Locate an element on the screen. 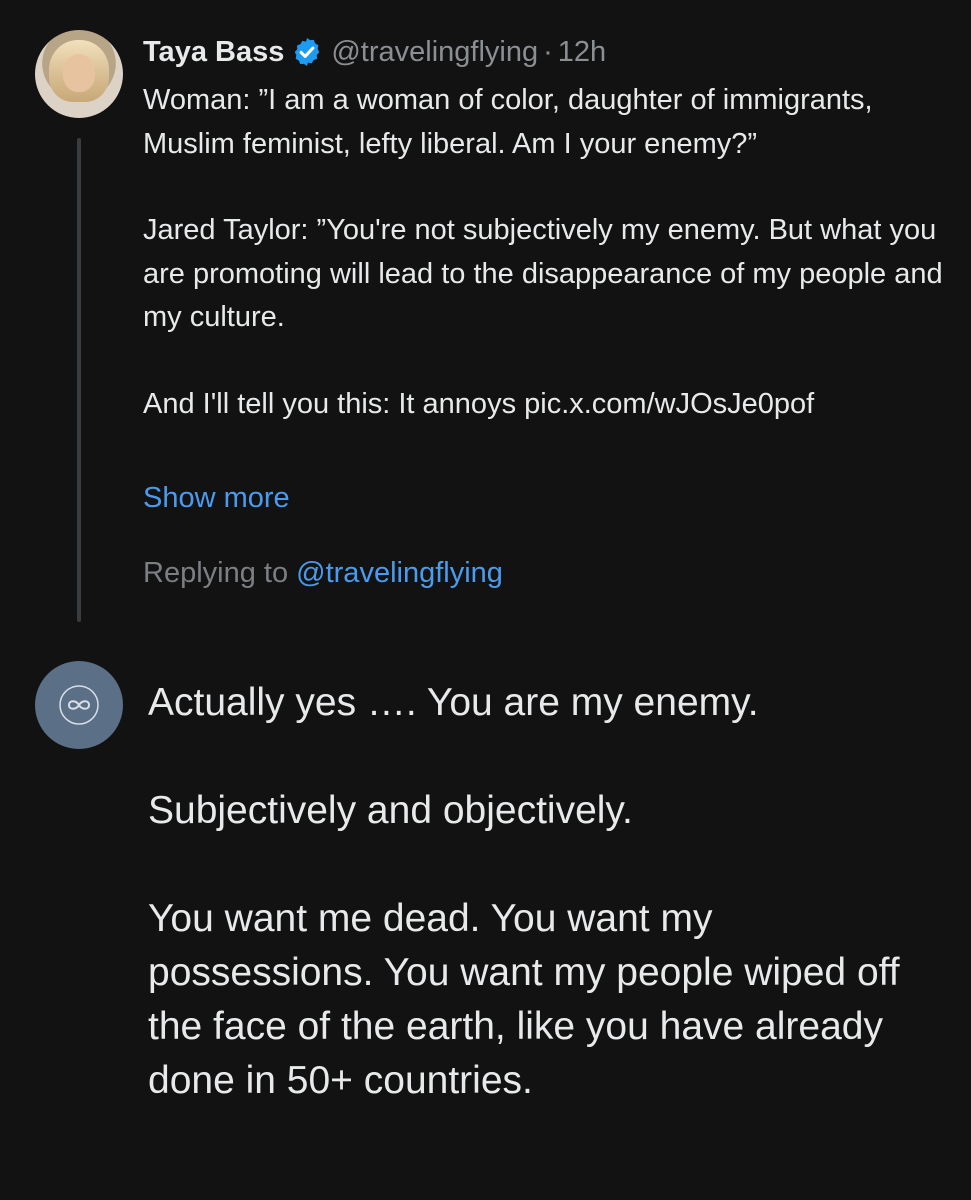 This screenshot has width=971, height=1200. infinity-icon is located at coordinates (79, 705).